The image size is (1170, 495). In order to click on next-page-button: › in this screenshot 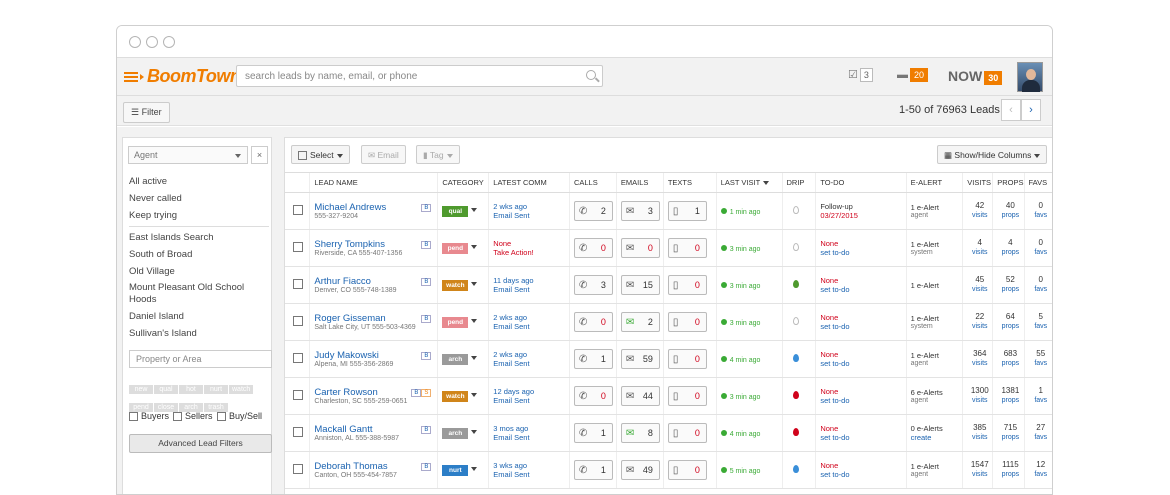, I will do `click(1031, 110)`.